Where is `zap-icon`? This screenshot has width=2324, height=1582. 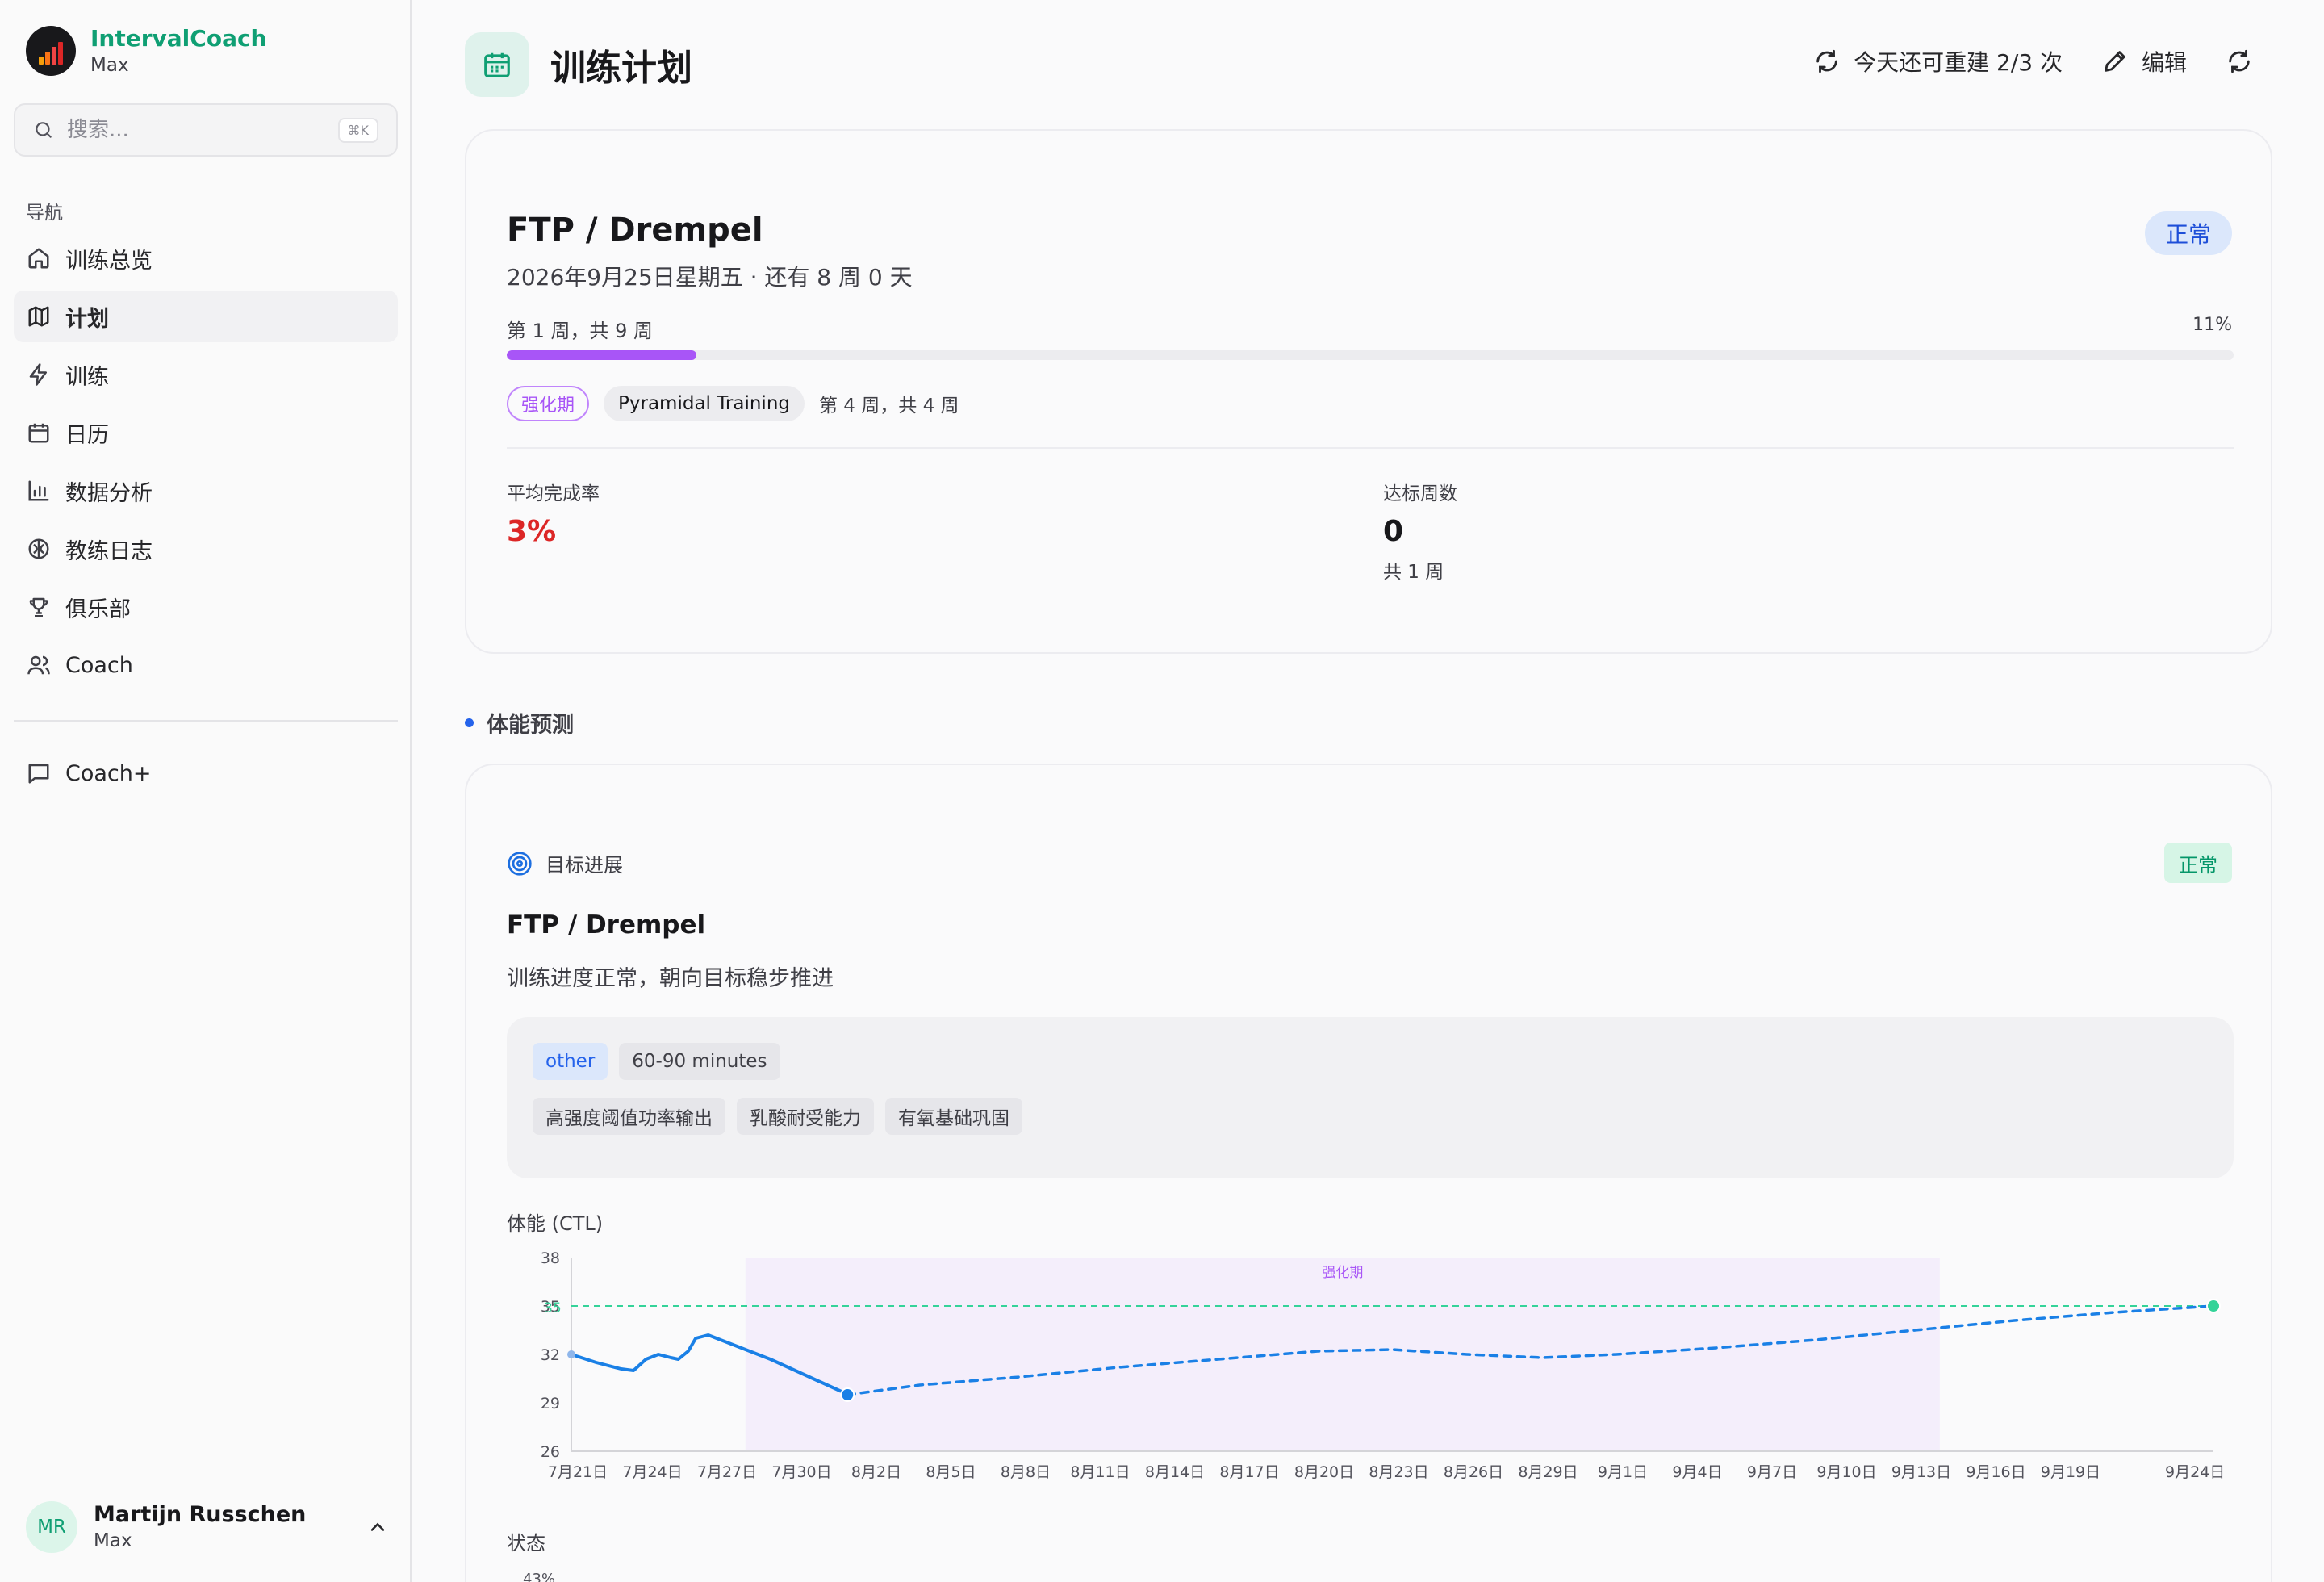 zap-icon is located at coordinates (38, 374).